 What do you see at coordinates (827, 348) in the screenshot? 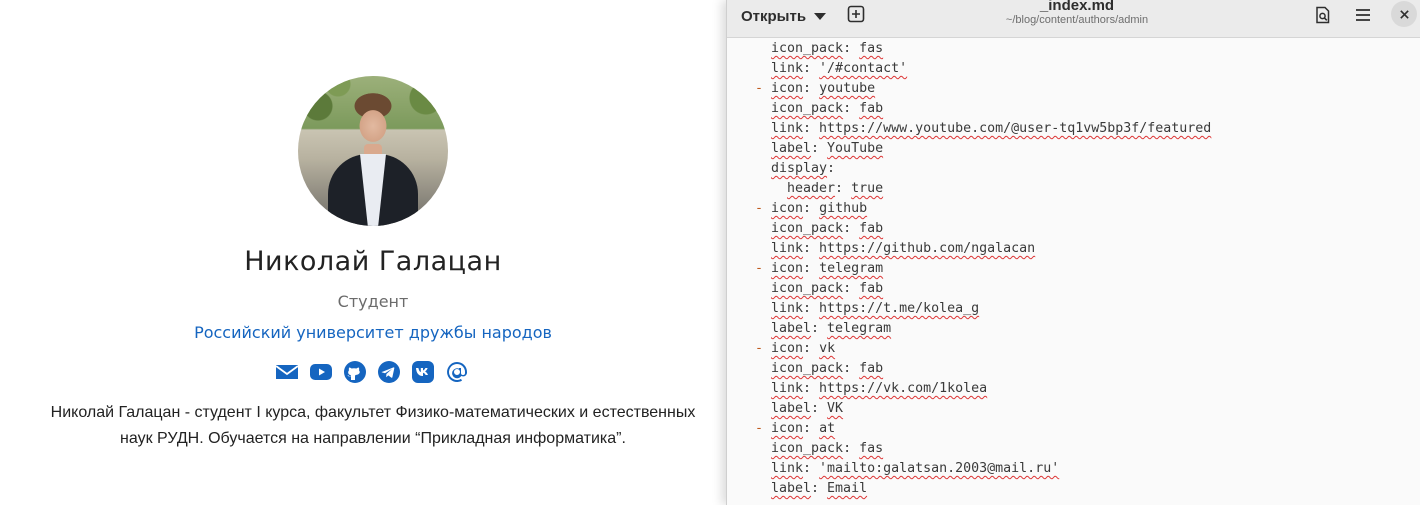
I see `yaml-value: vk` at bounding box center [827, 348].